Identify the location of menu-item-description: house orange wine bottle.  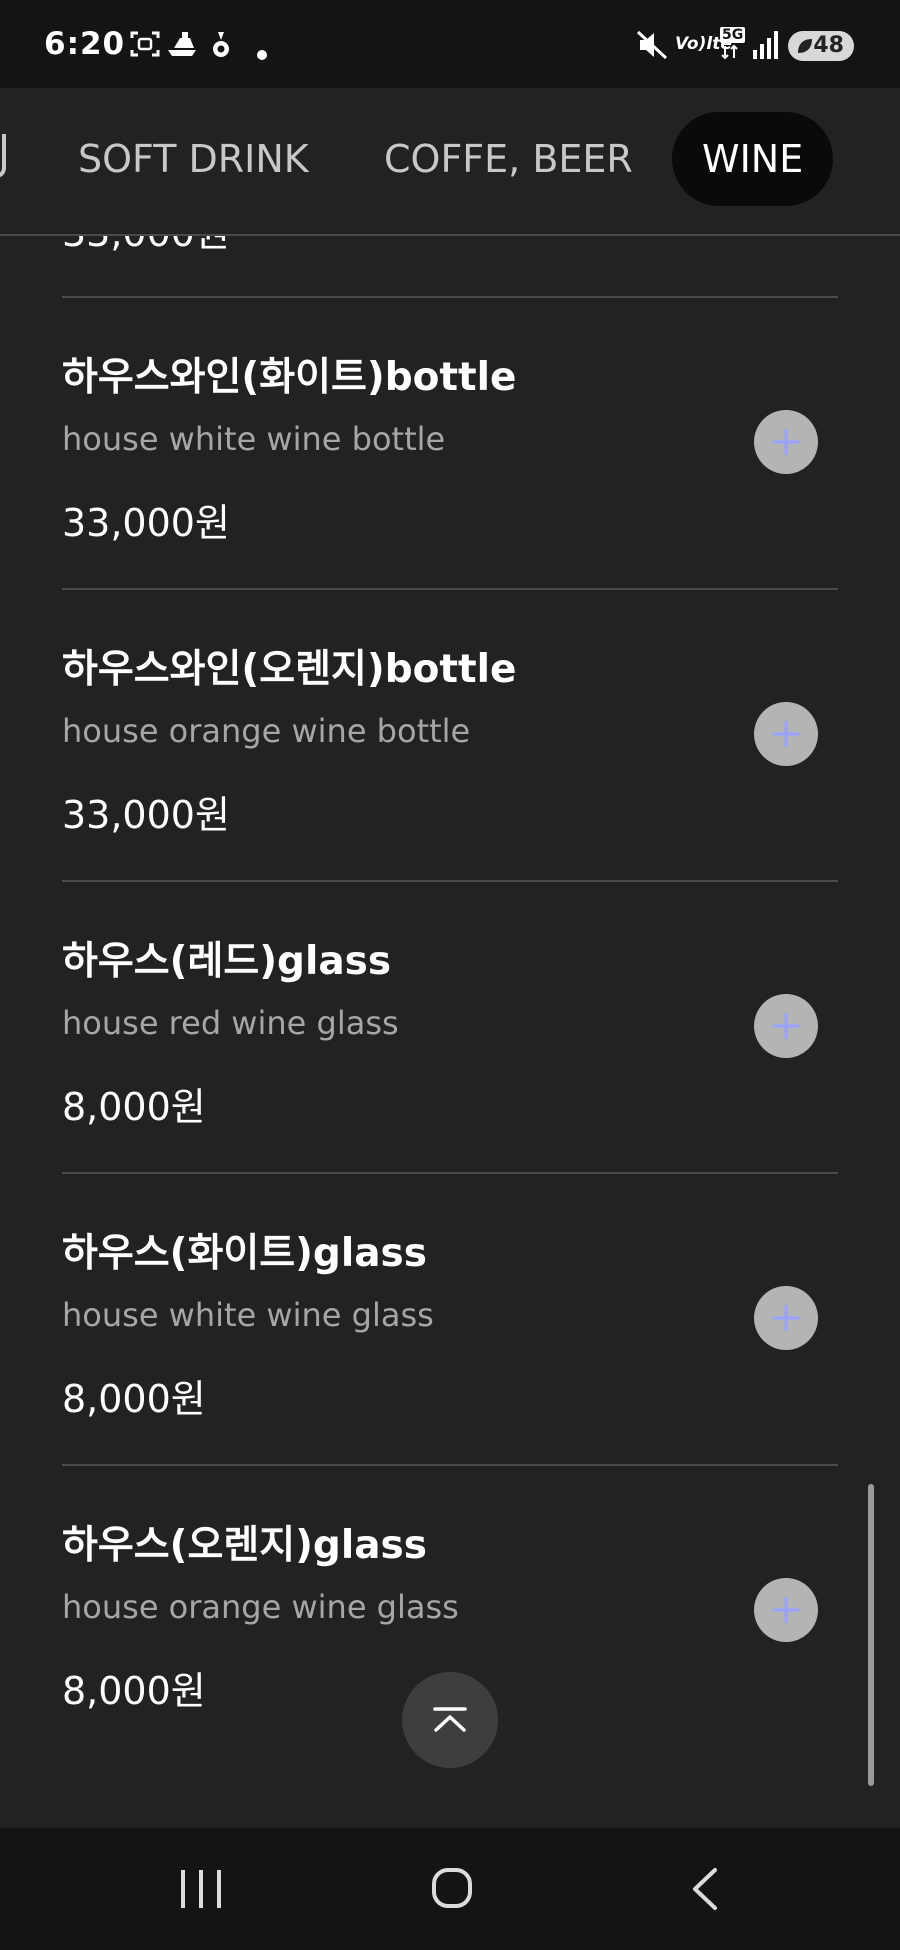
(266, 731).